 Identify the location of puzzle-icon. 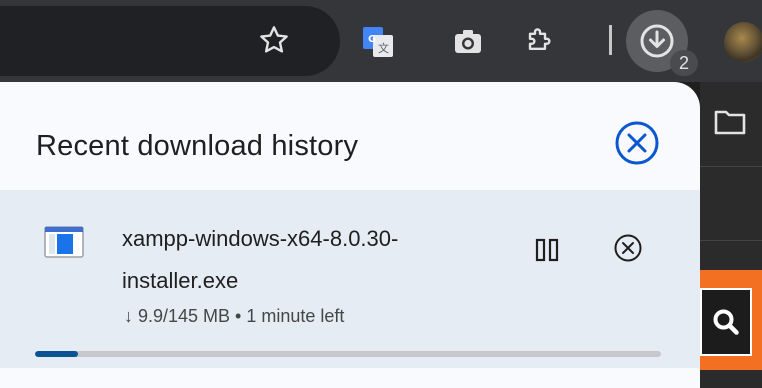
(540, 40).